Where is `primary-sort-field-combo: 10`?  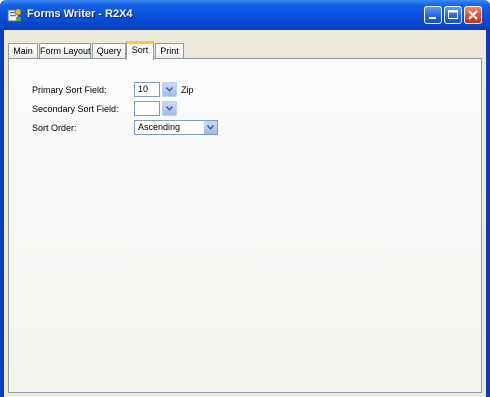
primary-sort-field-combo: 10 is located at coordinates (147, 89).